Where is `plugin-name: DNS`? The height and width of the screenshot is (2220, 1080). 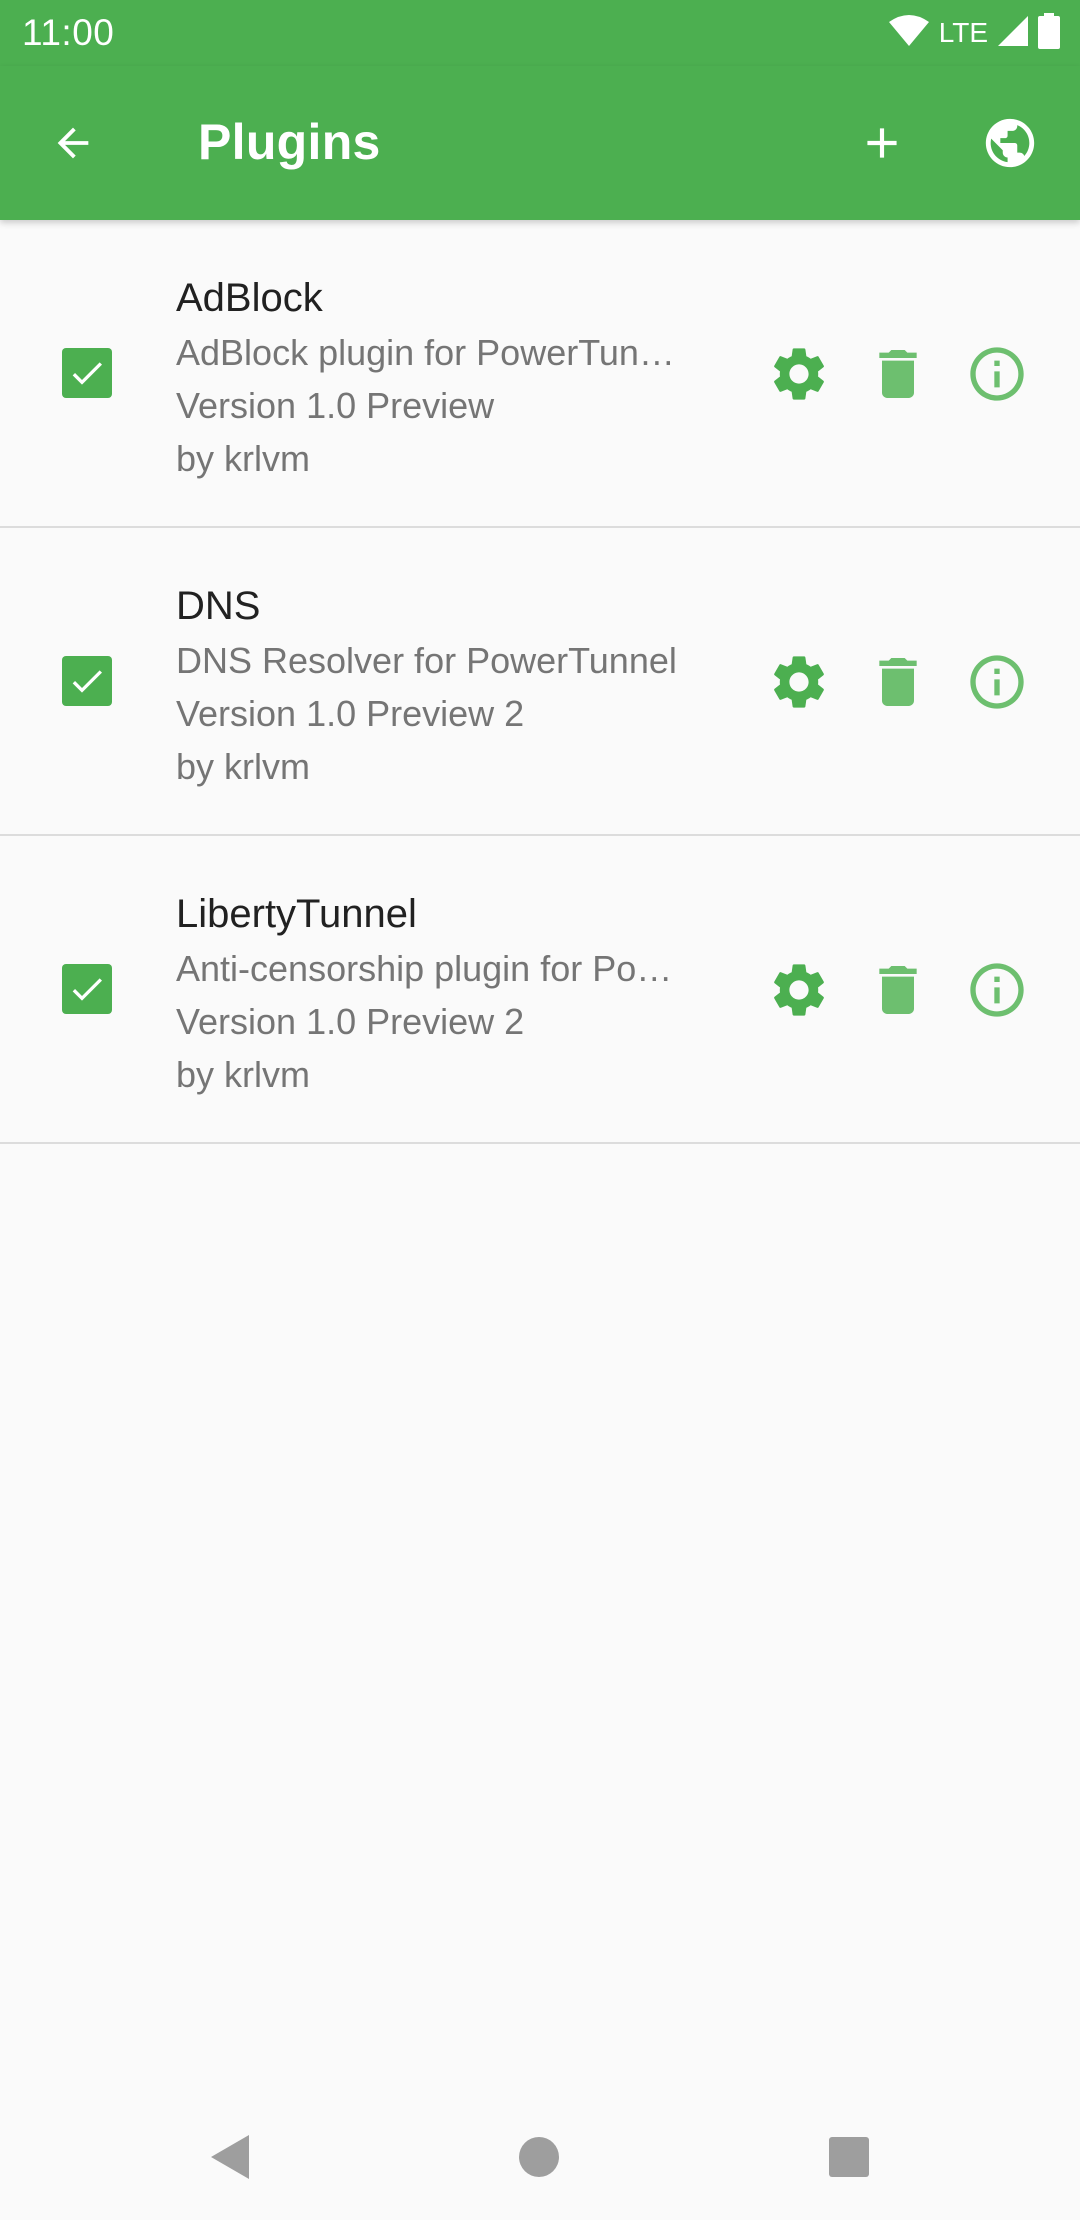 plugin-name: DNS is located at coordinates (218, 606).